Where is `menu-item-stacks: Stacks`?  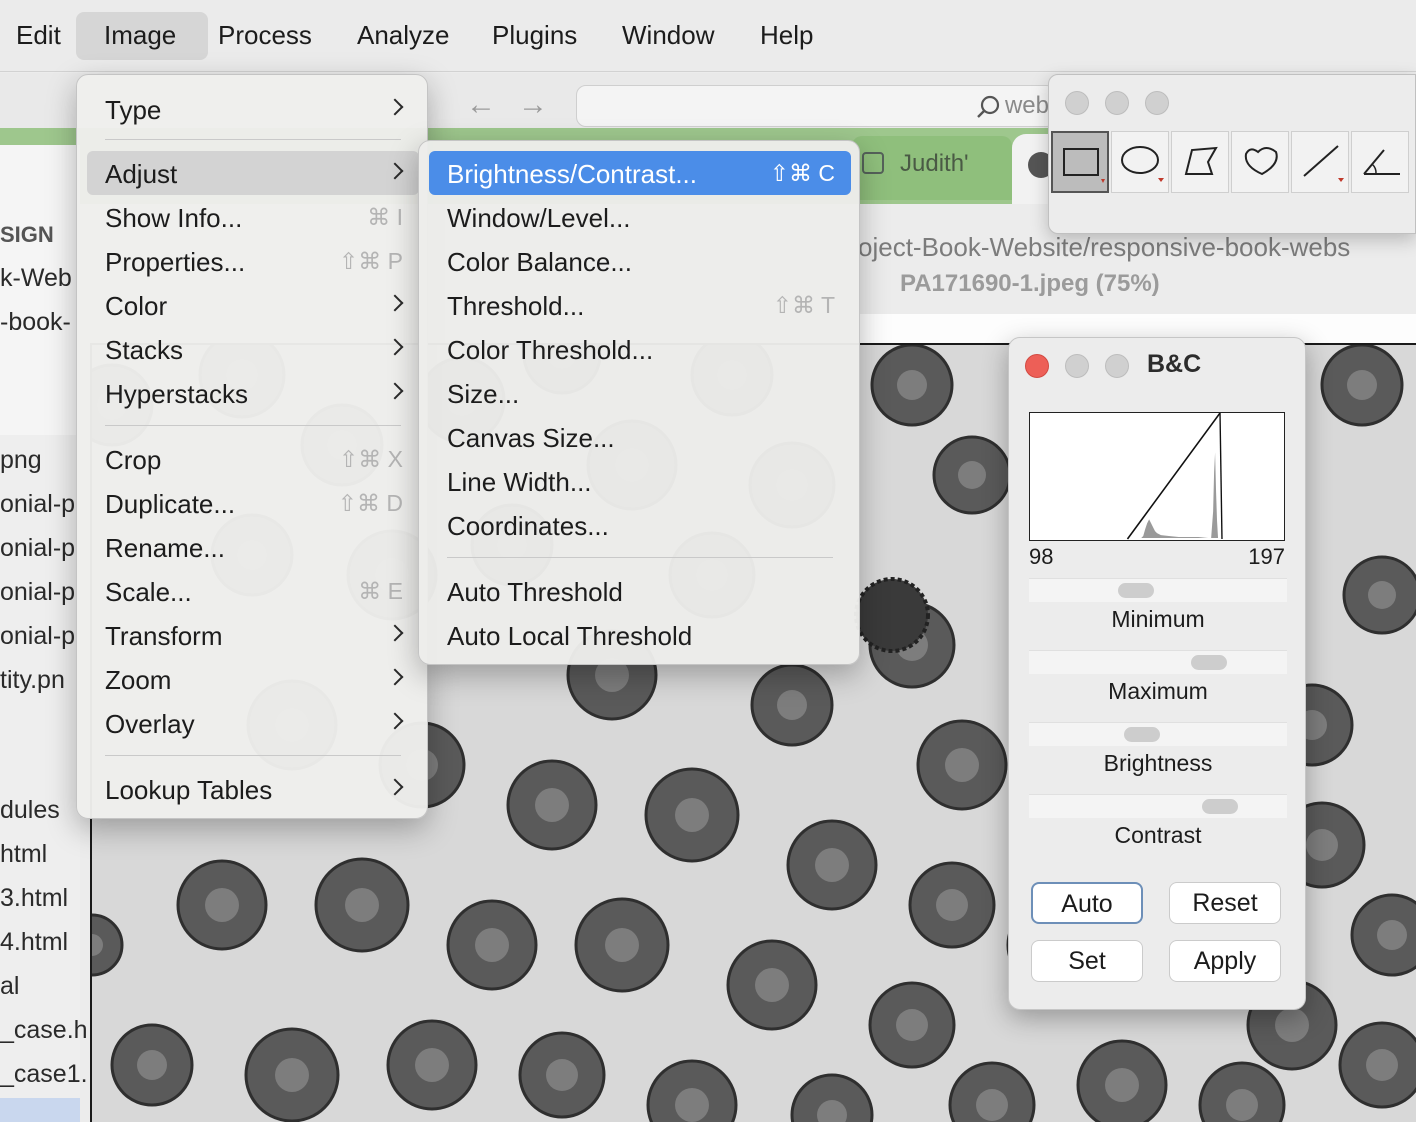 menu-item-stacks: Stacks is located at coordinates (253, 349).